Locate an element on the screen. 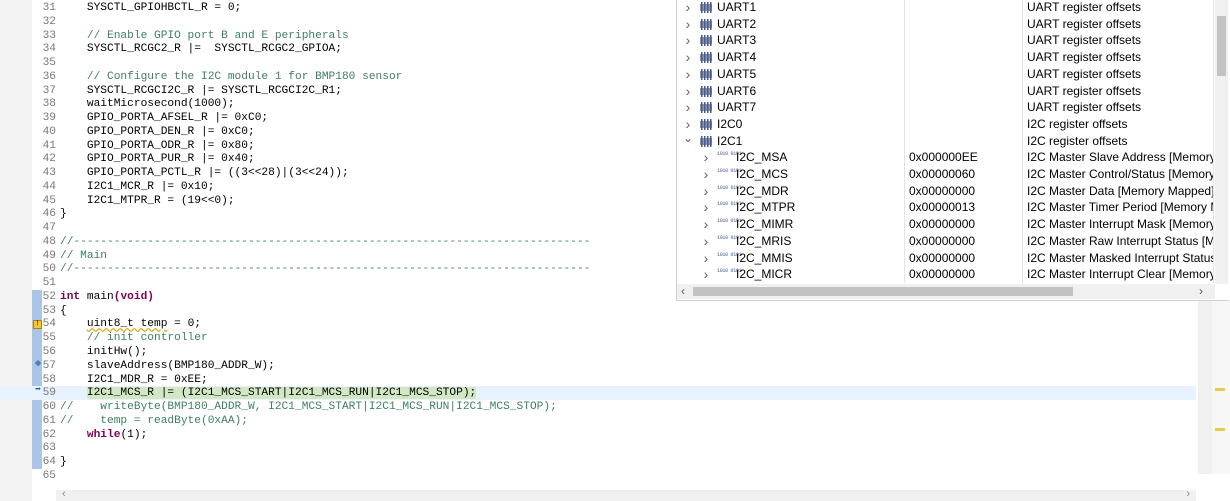  line-code: // Main is located at coordinates (83, 256).